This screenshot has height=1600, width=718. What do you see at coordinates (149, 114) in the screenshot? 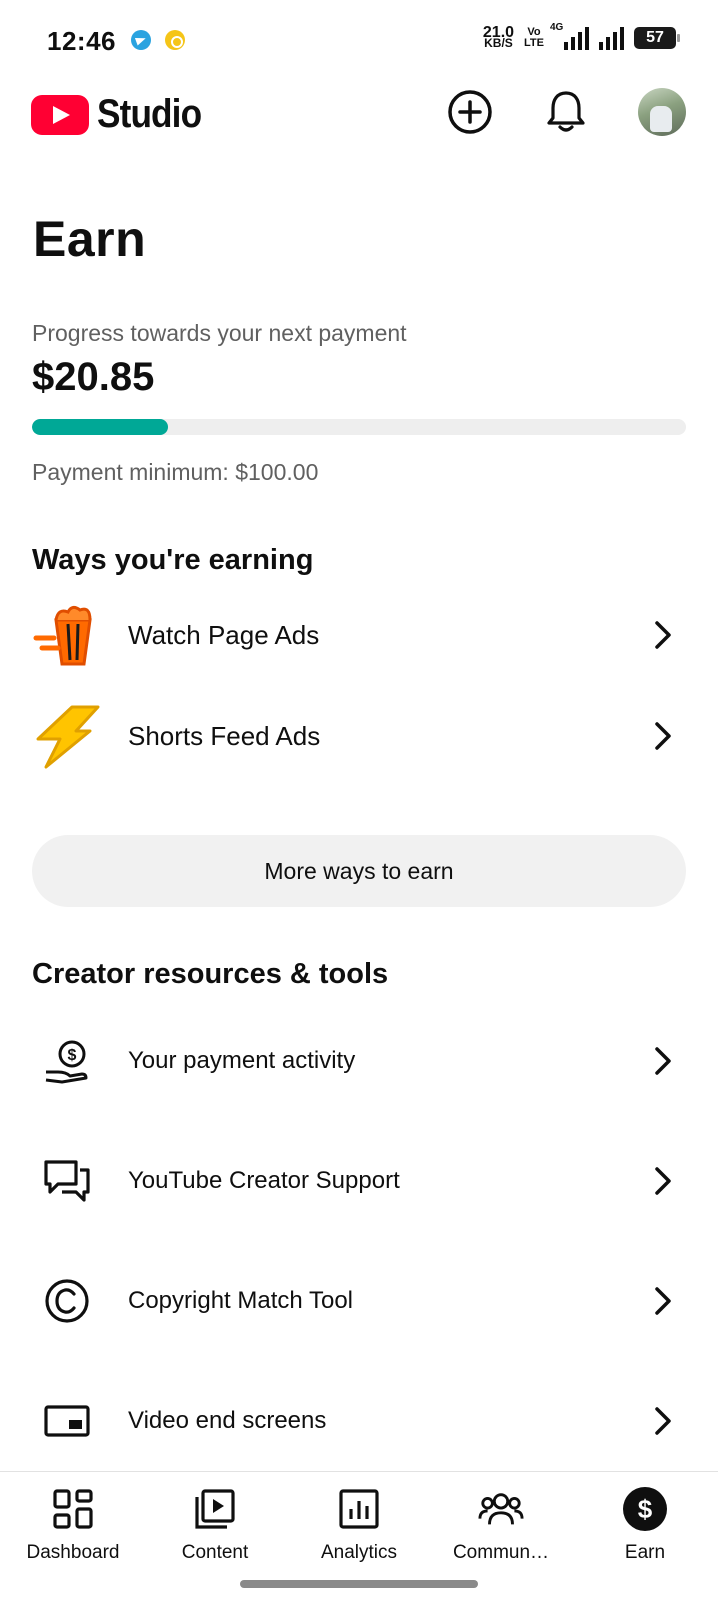
I see `logo-text: Studio` at bounding box center [149, 114].